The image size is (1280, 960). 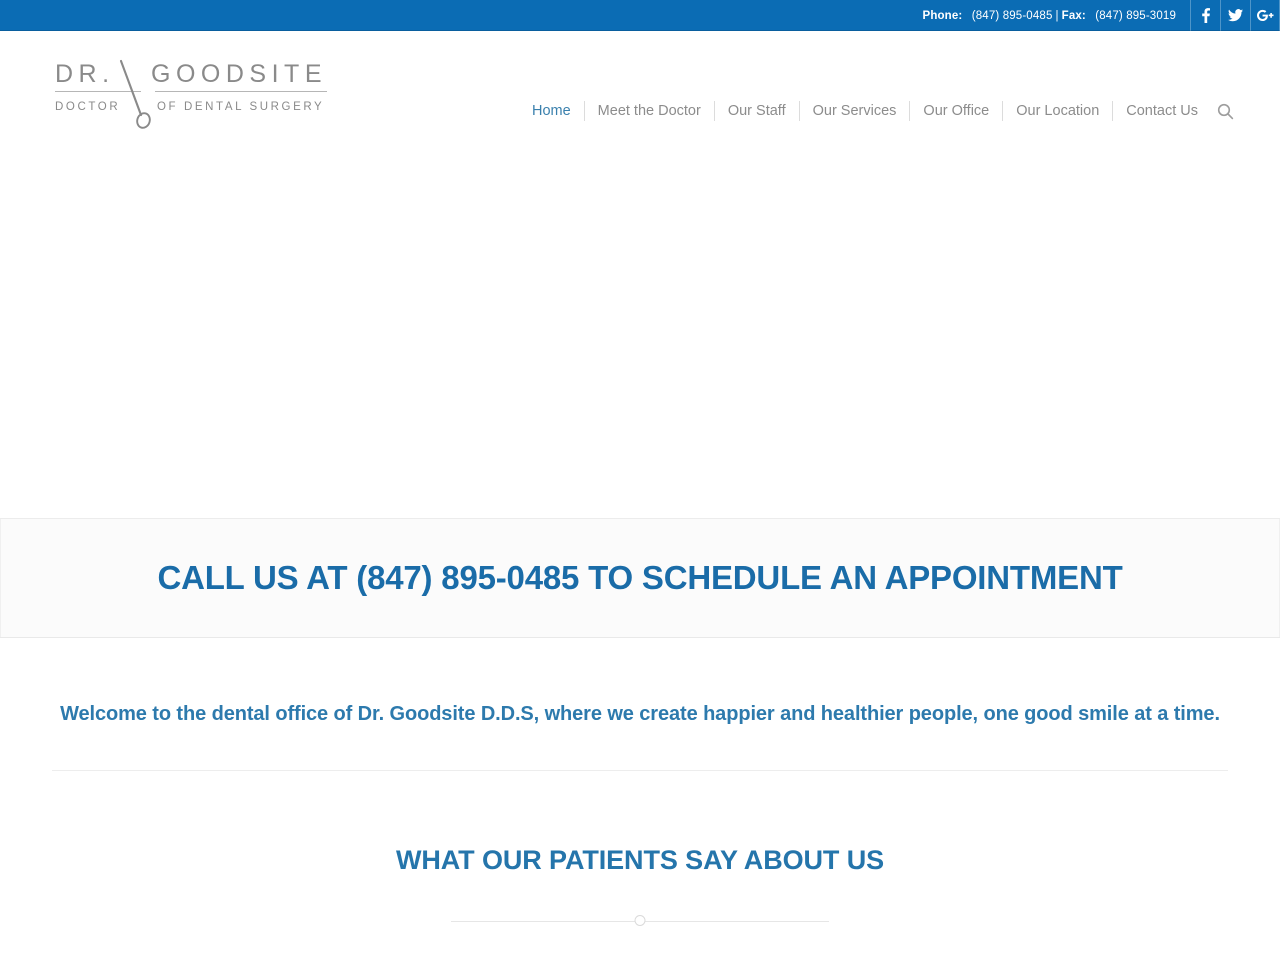 I want to click on logo-title-goodsite: GOODSITE, so click(x=239, y=74).